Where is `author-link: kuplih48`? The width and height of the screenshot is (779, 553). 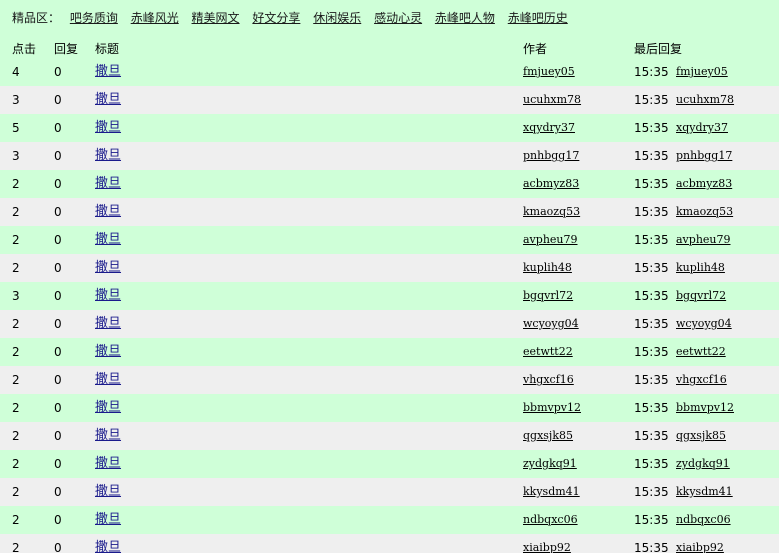 author-link: kuplih48 is located at coordinates (547, 268).